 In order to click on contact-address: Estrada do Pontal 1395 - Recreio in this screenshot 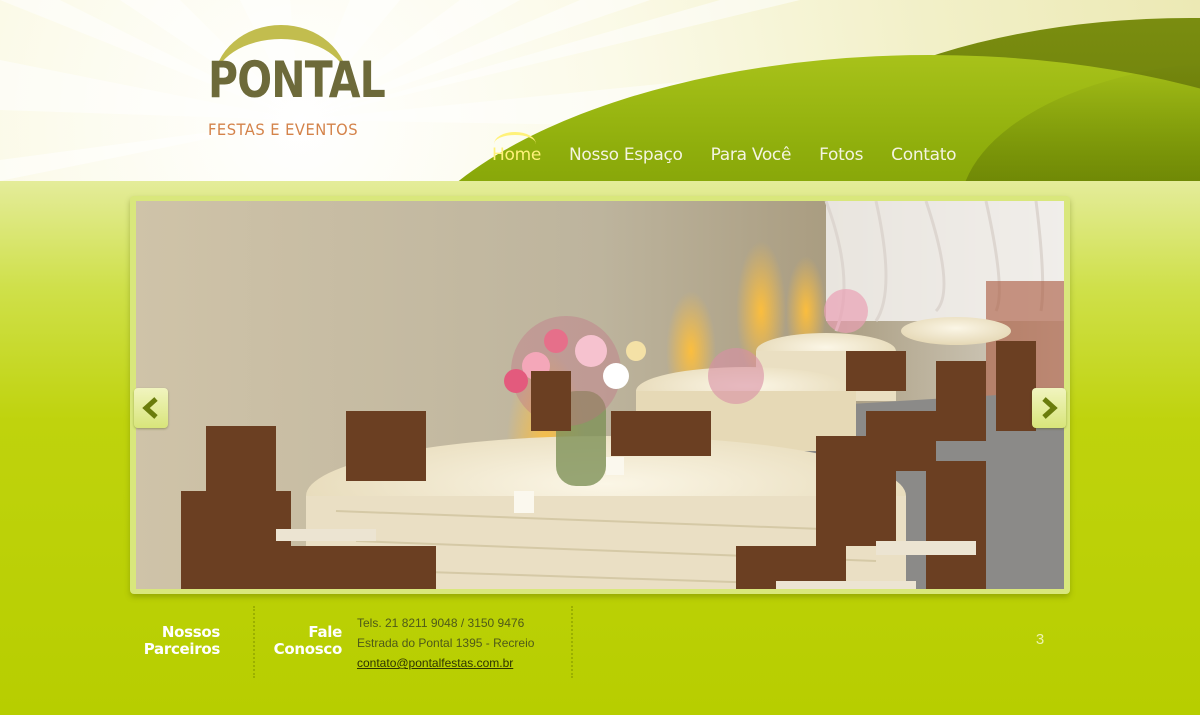, I will do `click(446, 643)`.